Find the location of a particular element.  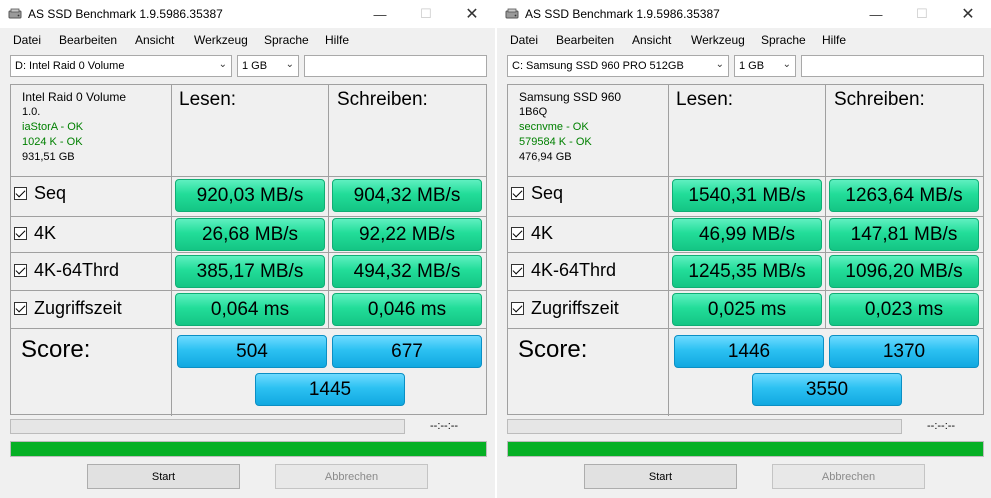

alignment-status: 1024 K - OK is located at coordinates (52, 142).